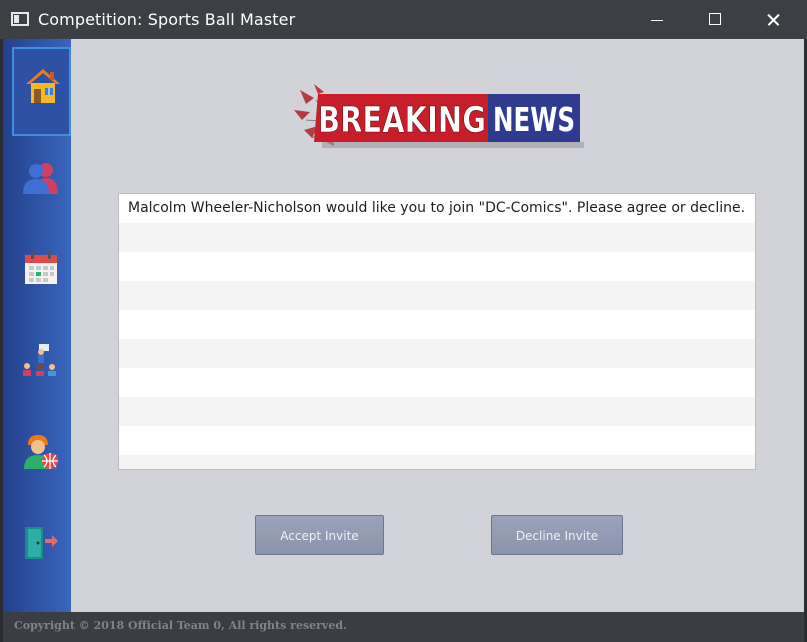 This screenshot has height=642, width=807. I want to click on window-title: Competition: Sports Ball Master, so click(167, 19).